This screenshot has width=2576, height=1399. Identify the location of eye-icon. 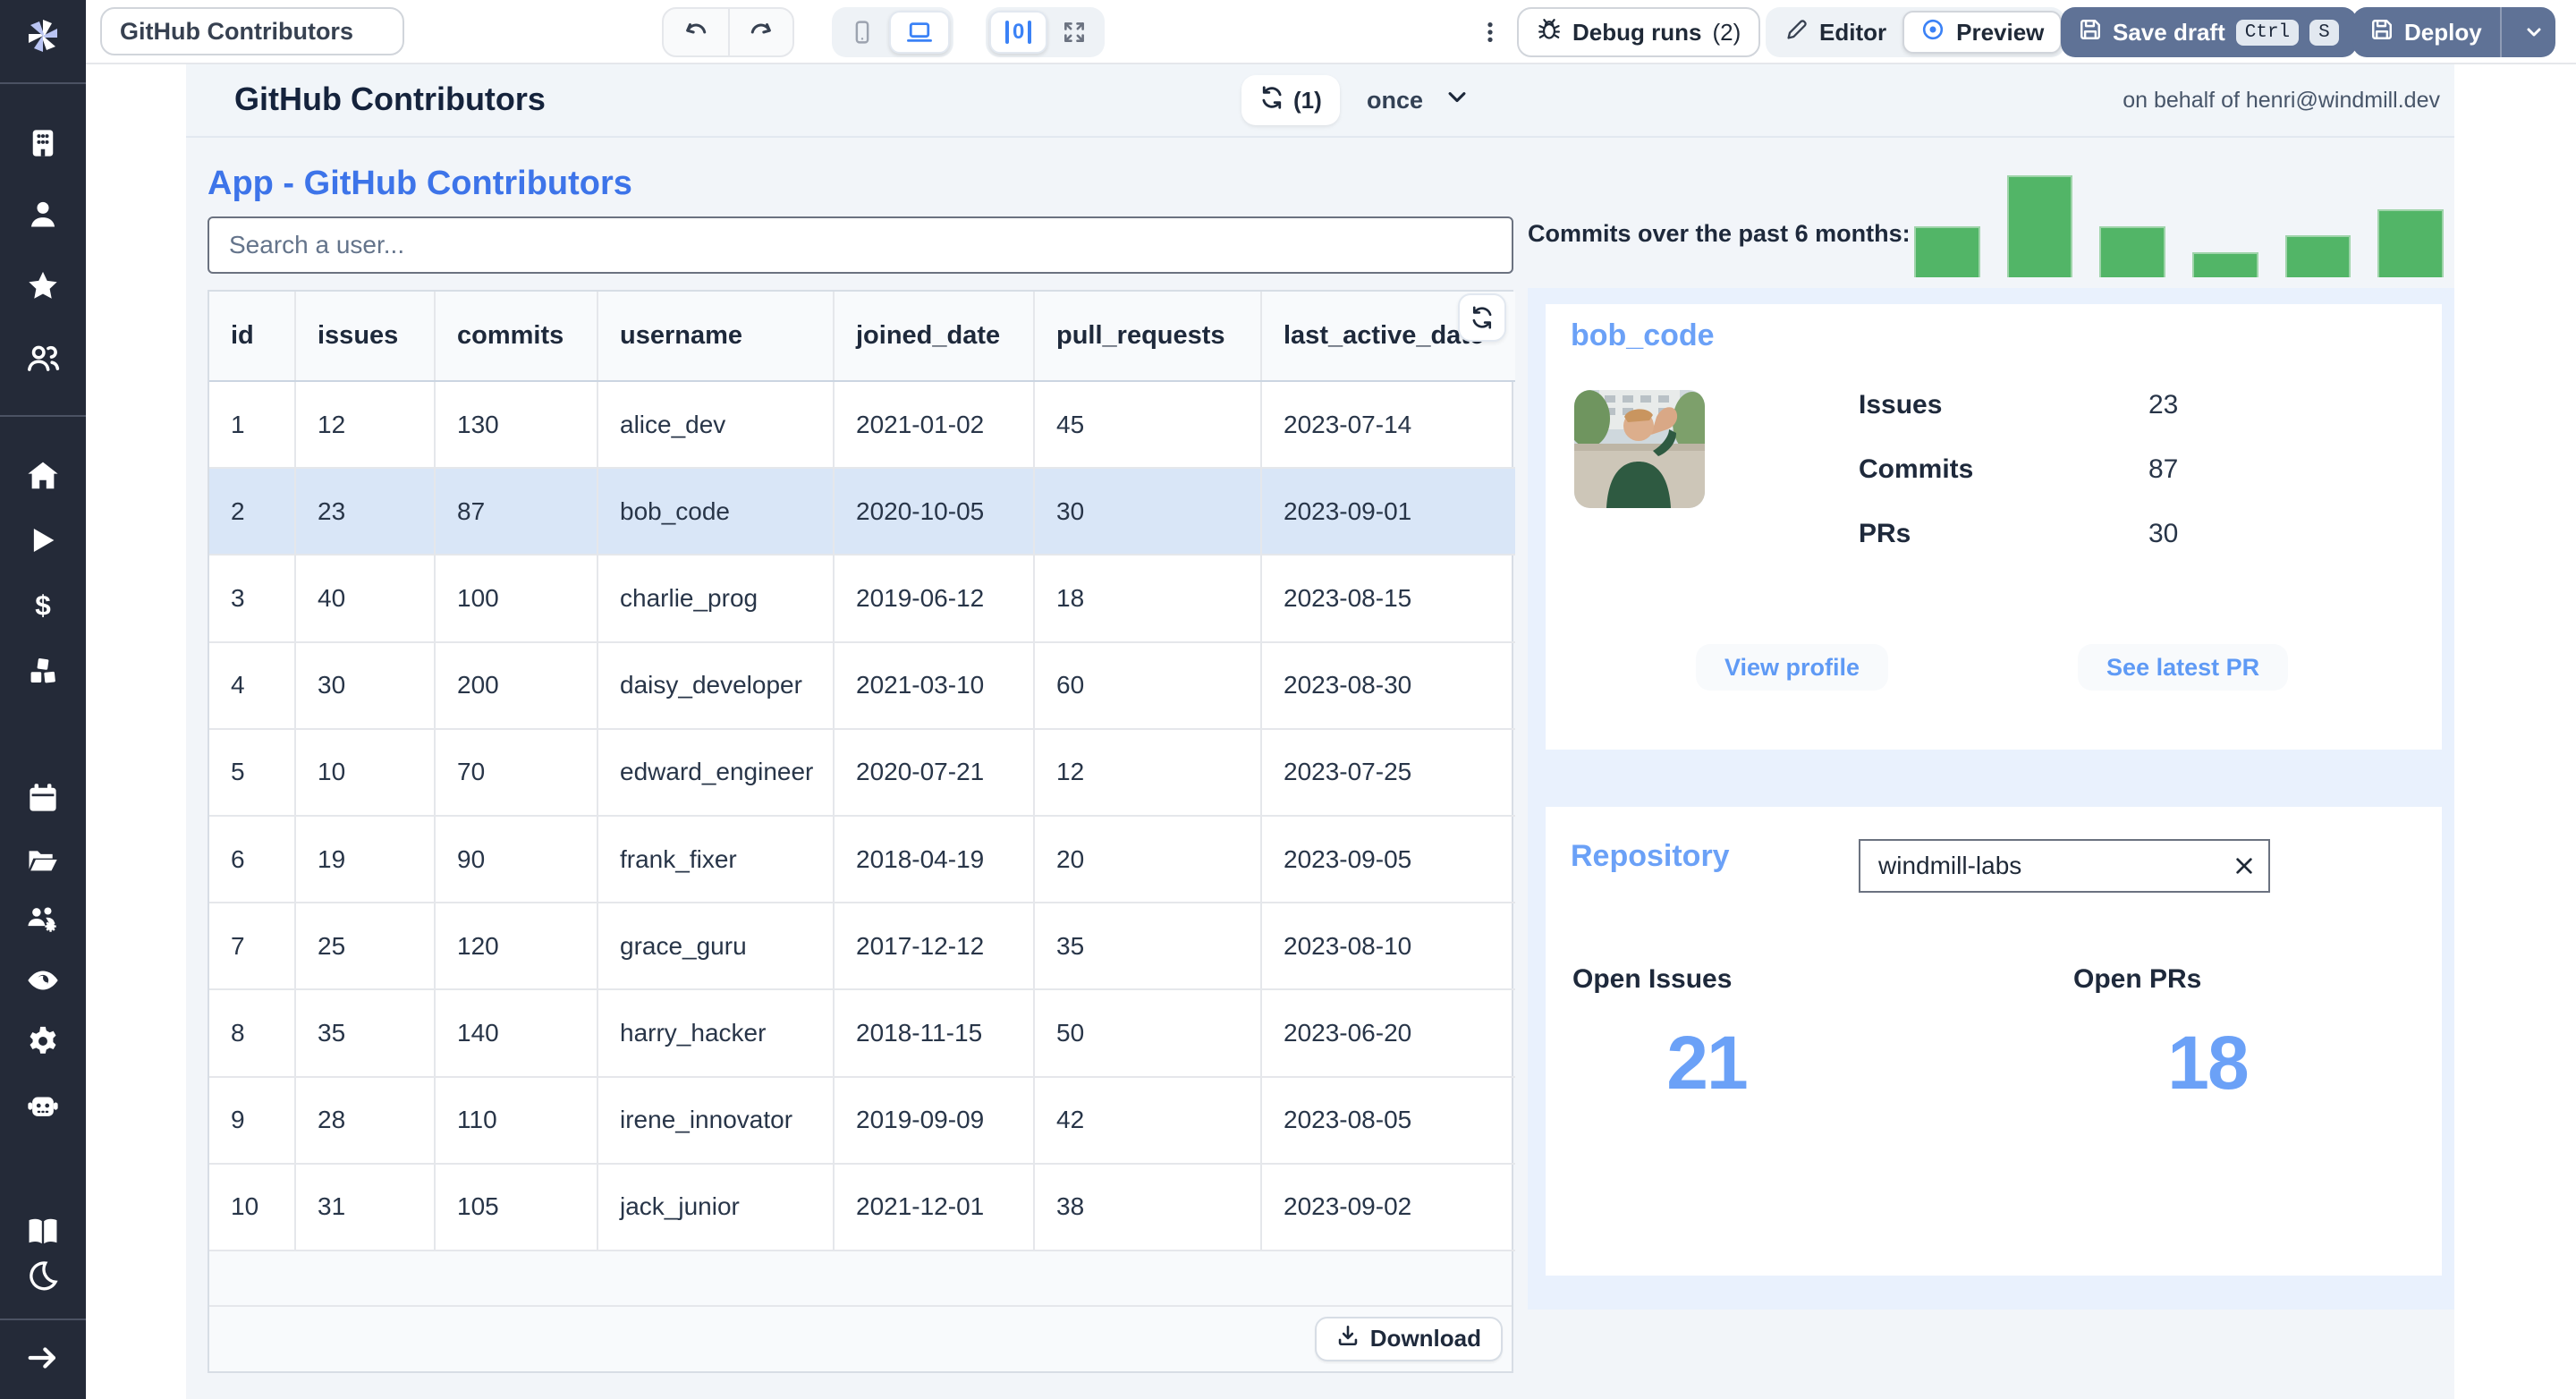
(1932, 32).